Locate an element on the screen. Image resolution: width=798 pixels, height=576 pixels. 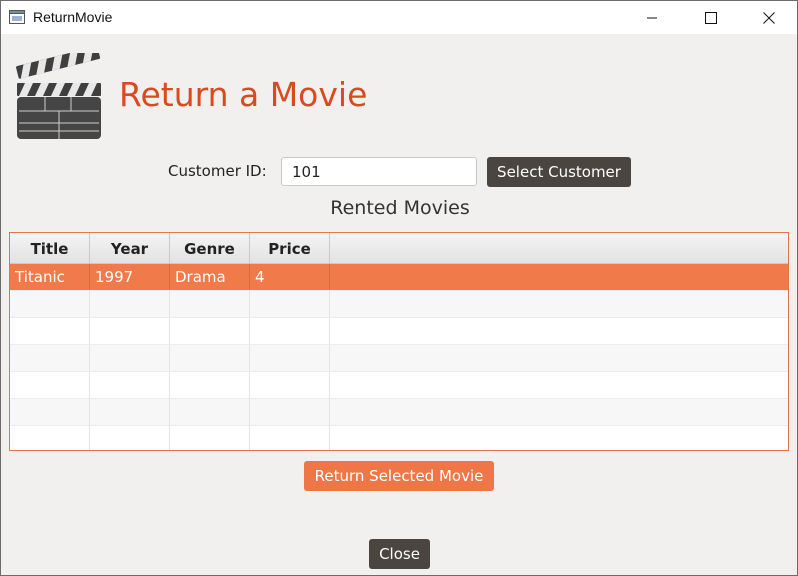
column-header-year: Year is located at coordinates (130, 248).